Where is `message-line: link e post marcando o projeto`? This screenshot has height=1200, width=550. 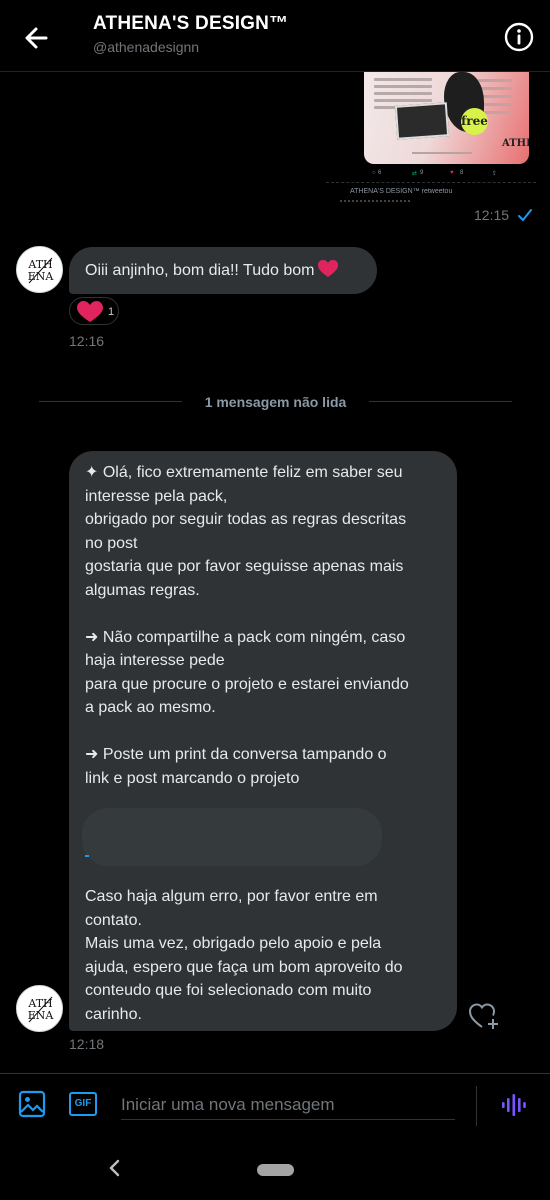
message-line: link e post marcando o projeto is located at coordinates (192, 778).